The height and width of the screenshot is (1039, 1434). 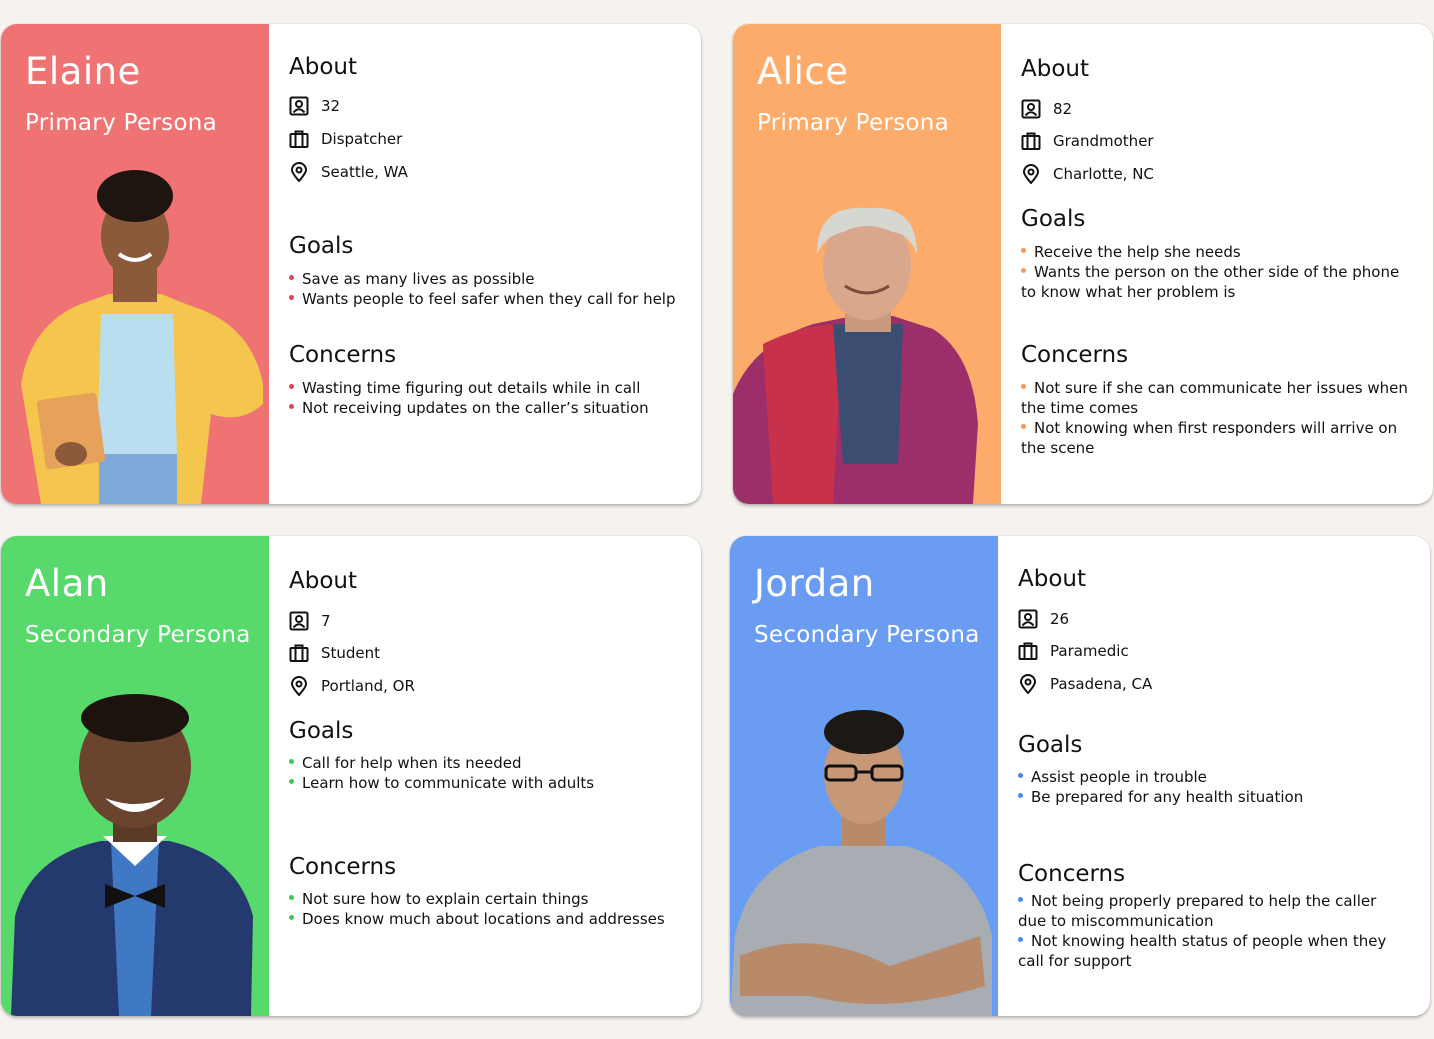 I want to click on about-location: Pasadena, CA, so click(x=1101, y=684).